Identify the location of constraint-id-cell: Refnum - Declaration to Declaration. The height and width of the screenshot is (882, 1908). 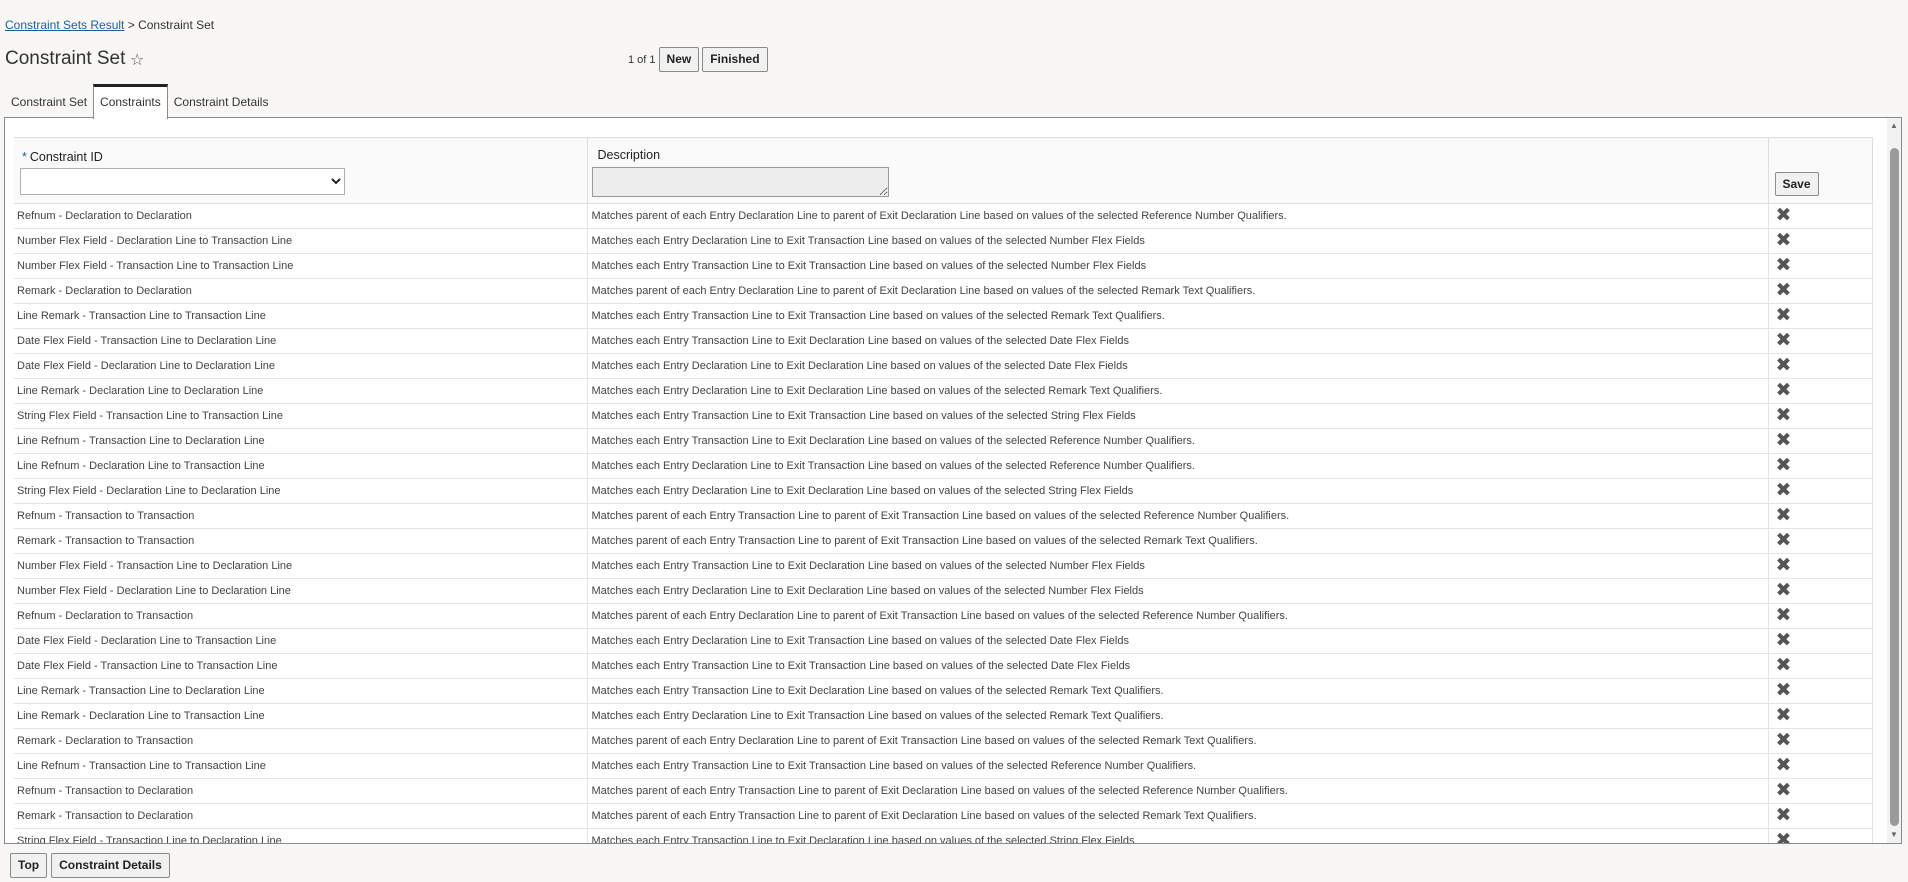
(301, 216).